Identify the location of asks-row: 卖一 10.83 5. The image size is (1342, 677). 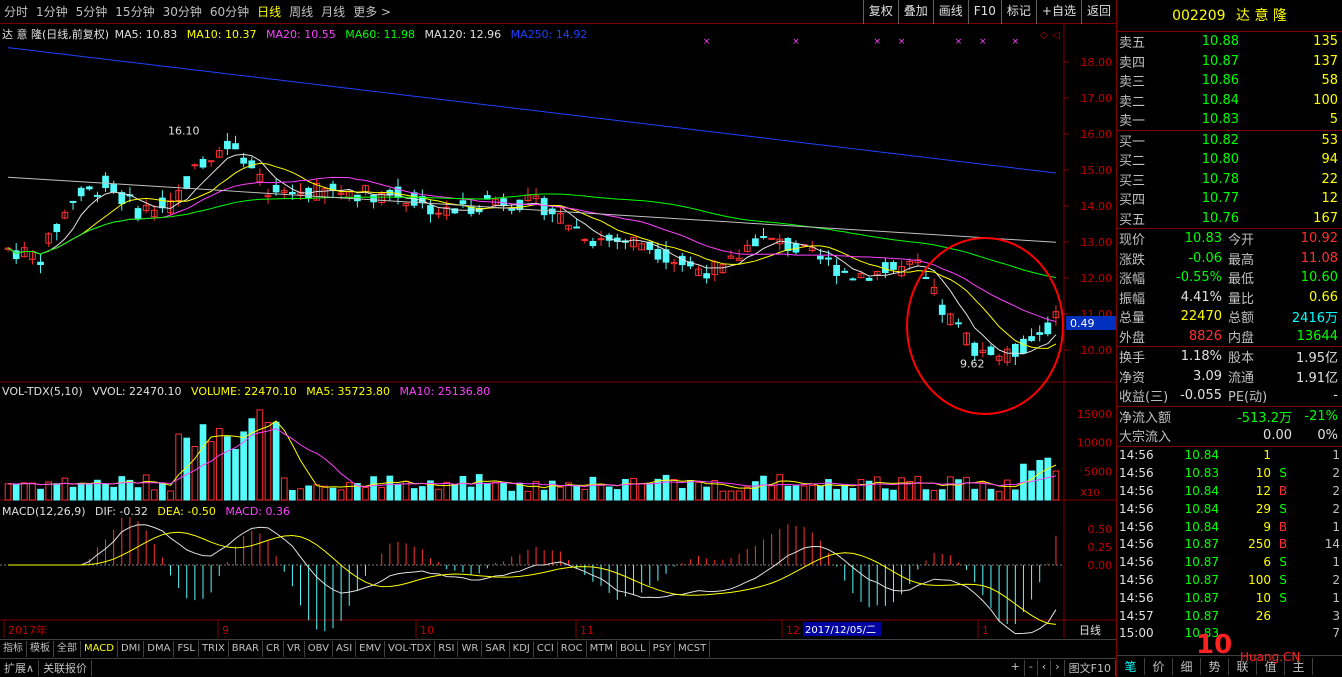
(1229, 120).